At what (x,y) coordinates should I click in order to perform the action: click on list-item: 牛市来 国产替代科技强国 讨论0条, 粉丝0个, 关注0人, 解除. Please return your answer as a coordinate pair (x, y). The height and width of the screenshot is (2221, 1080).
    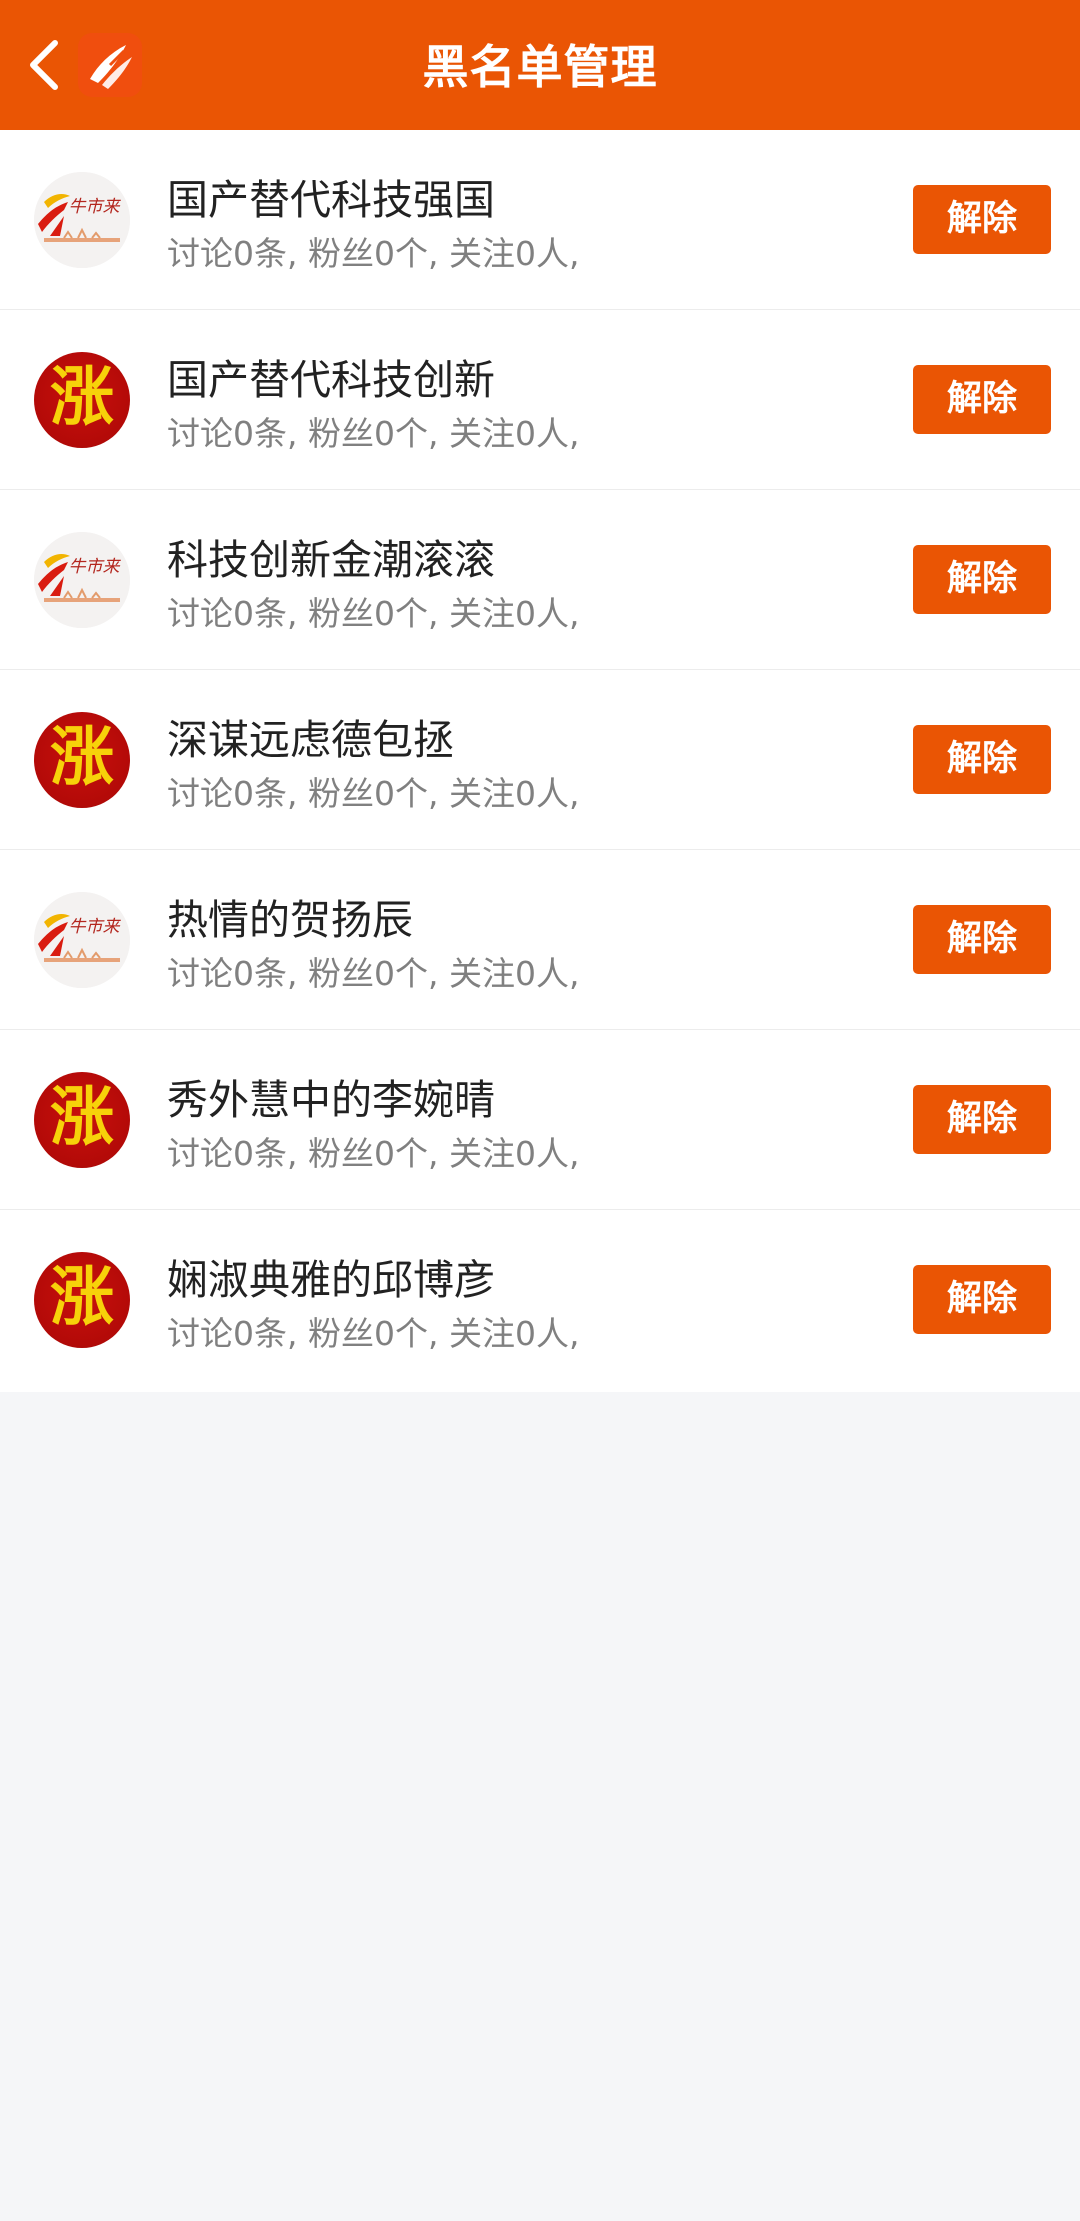
    Looking at the image, I should click on (540, 220).